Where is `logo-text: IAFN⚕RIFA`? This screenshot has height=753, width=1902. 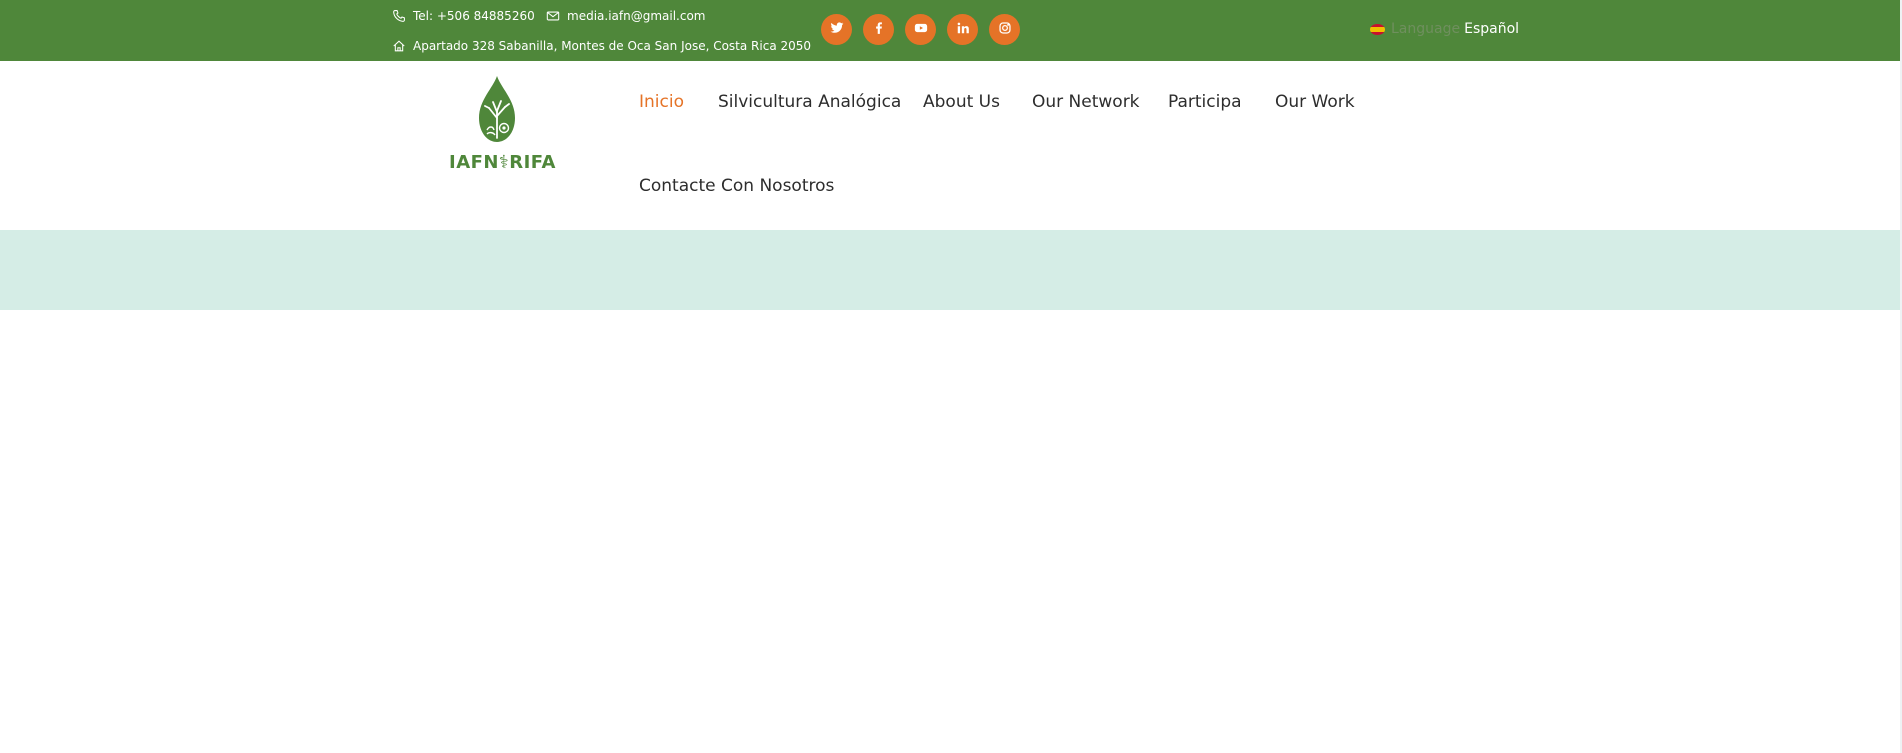
logo-text: IAFN⚕RIFA is located at coordinates (502, 162).